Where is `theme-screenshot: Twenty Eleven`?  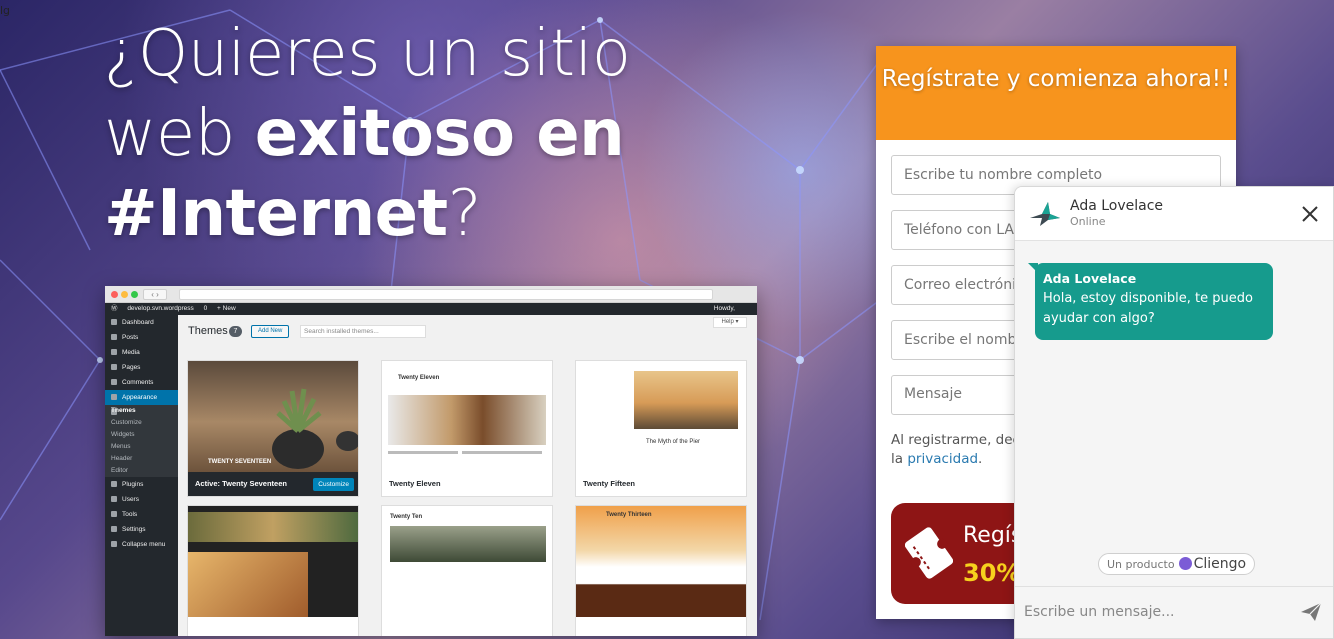
theme-screenshot: Twenty Eleven is located at coordinates (467, 416).